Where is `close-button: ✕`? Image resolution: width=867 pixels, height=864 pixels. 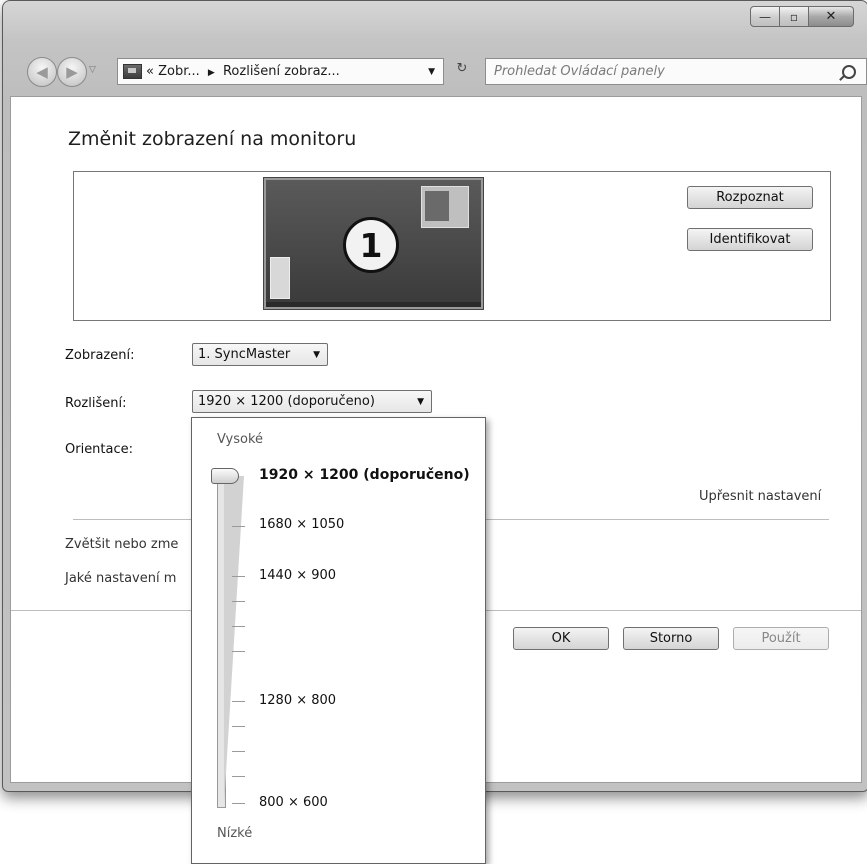 close-button: ✕ is located at coordinates (831, 16).